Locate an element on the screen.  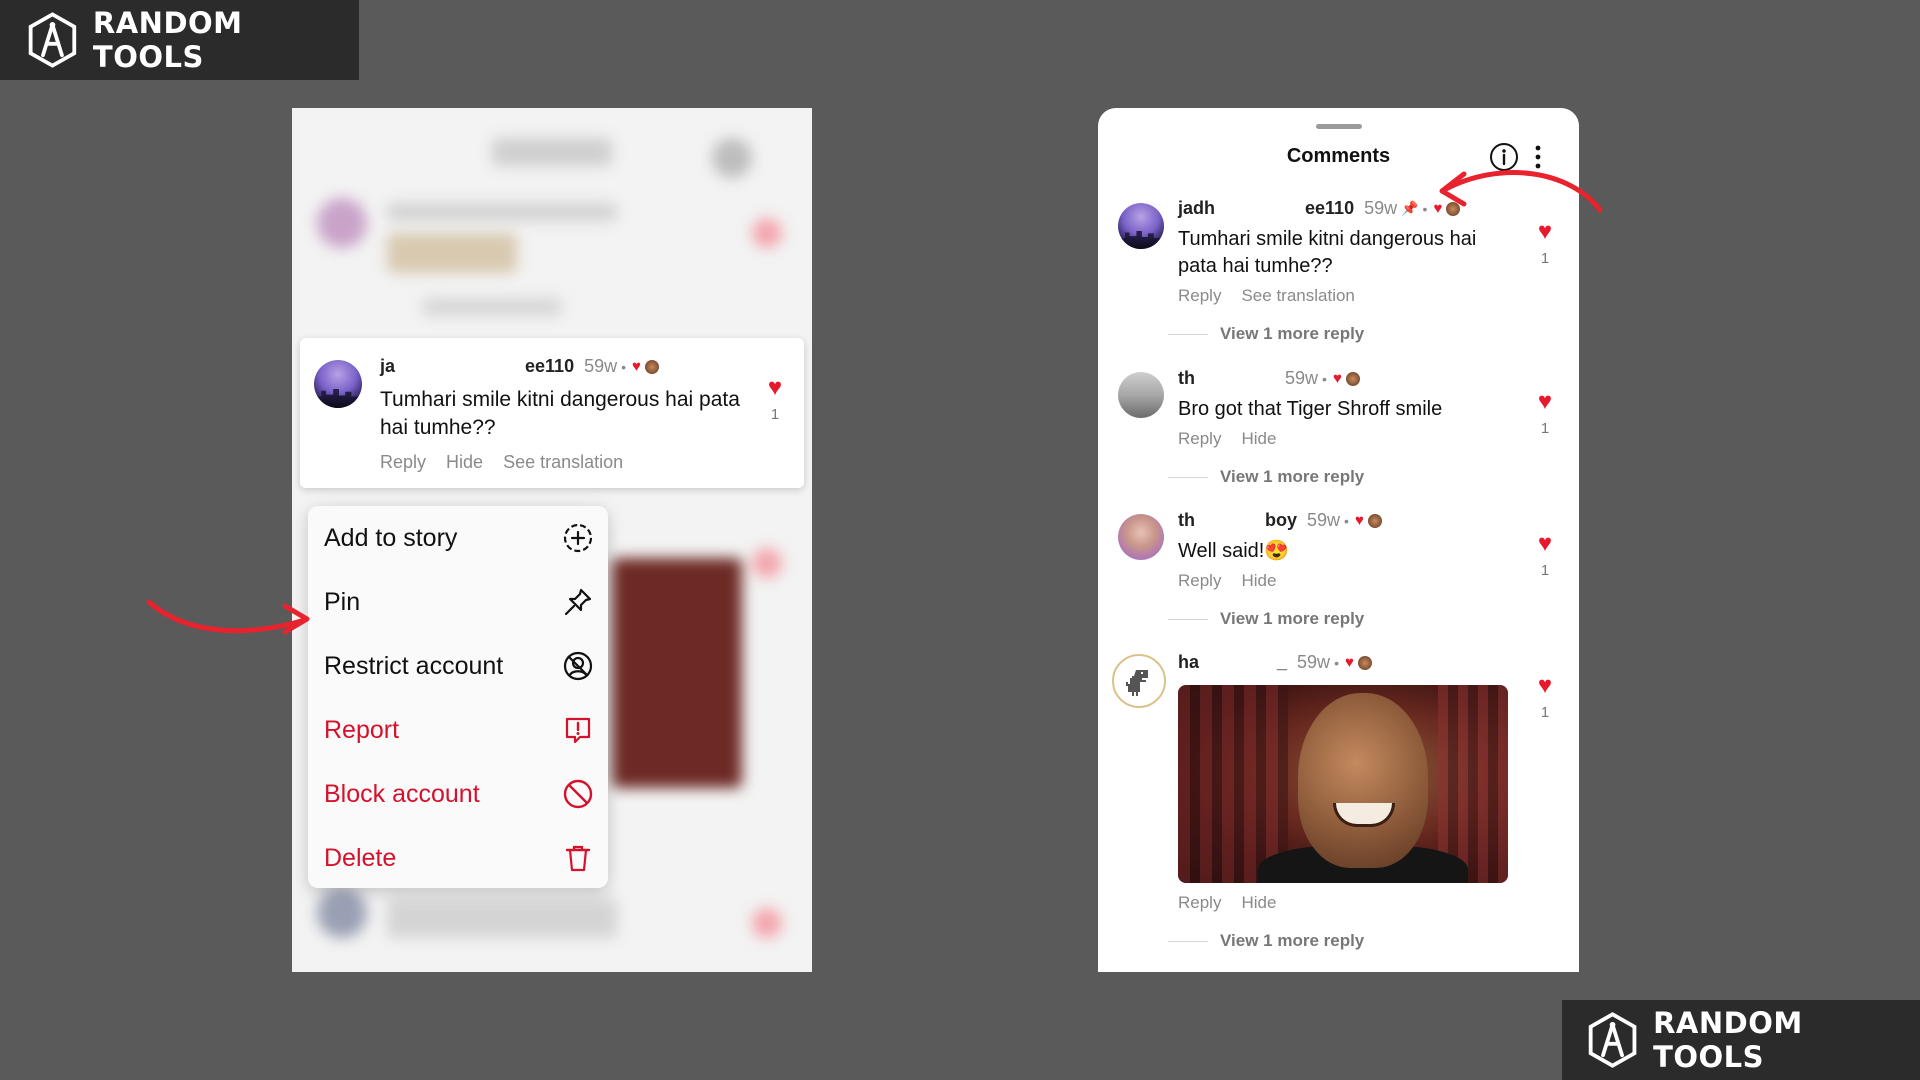
comment-meta: th boy 59w • ♥ is located at coordinates (1280, 520).